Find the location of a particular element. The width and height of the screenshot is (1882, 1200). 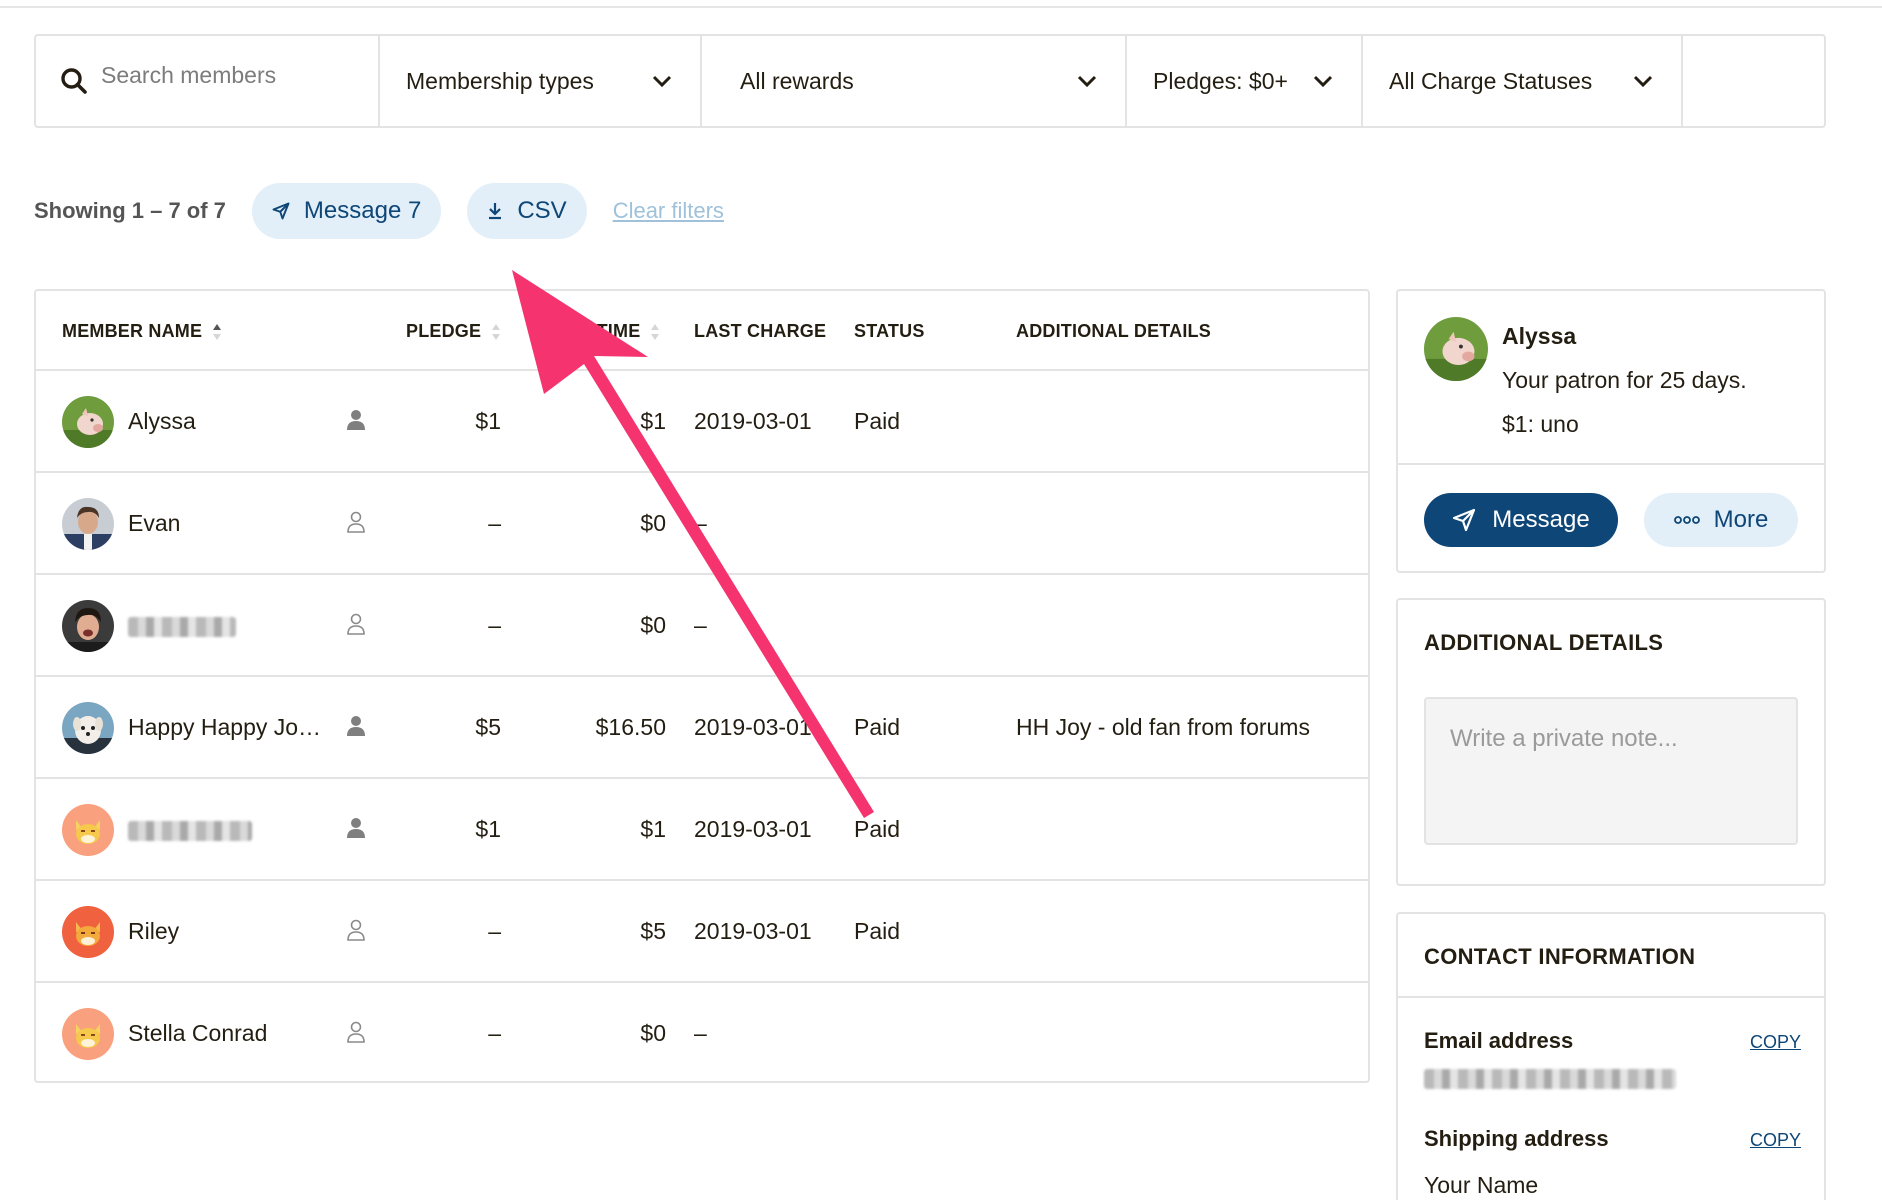

search-icon is located at coordinates (74, 81).